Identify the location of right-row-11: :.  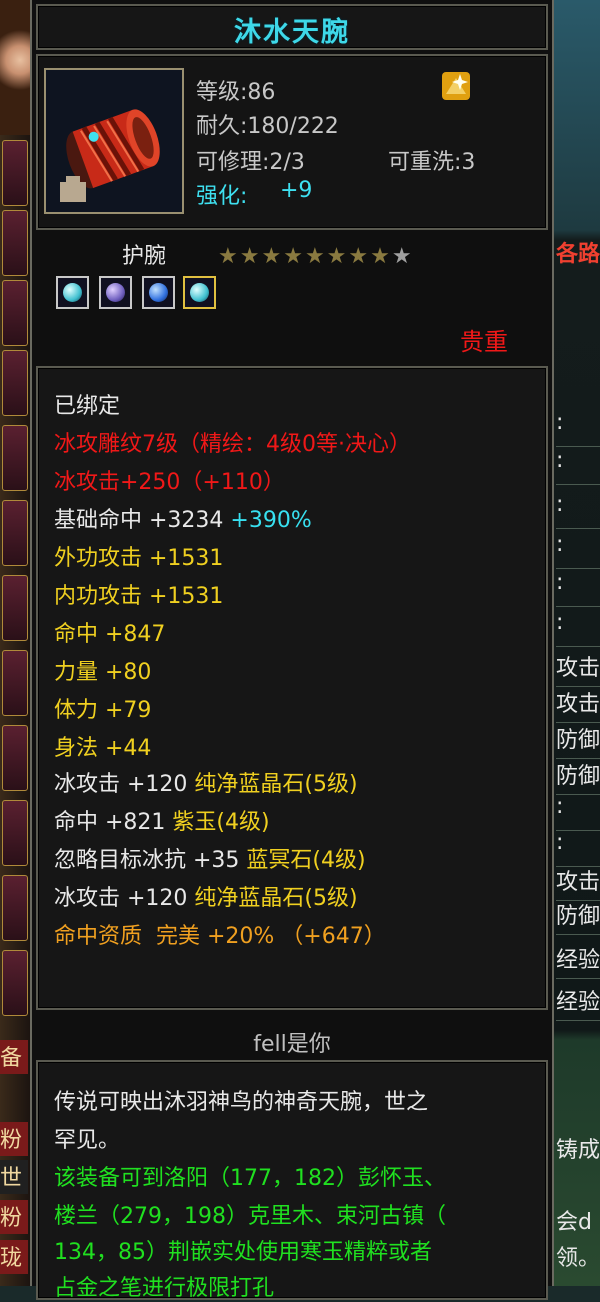
(578, 812).